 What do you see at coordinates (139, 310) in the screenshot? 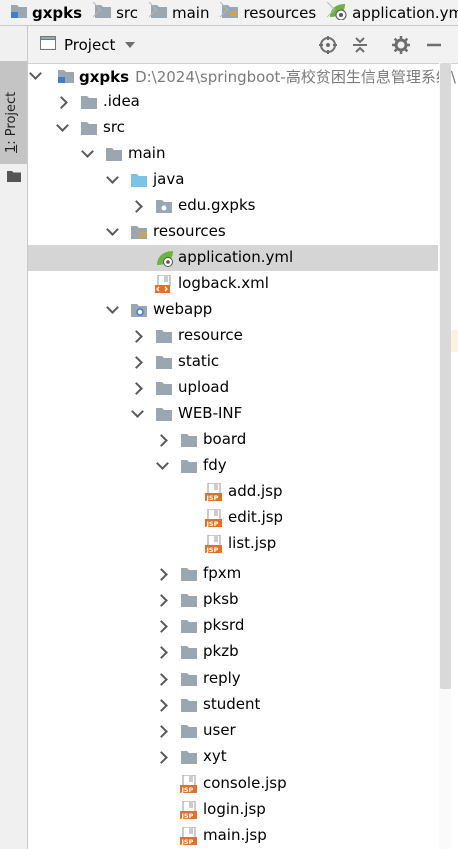
I see `web-folder-icon` at bounding box center [139, 310].